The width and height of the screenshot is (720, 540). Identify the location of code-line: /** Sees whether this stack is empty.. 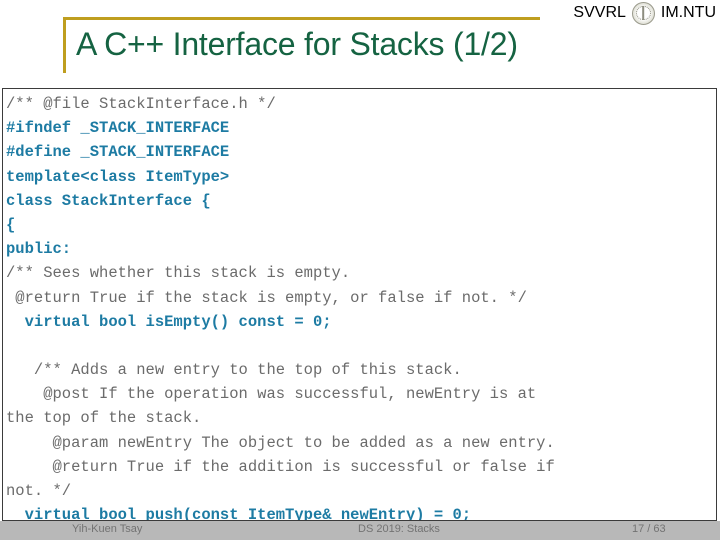
(178, 273).